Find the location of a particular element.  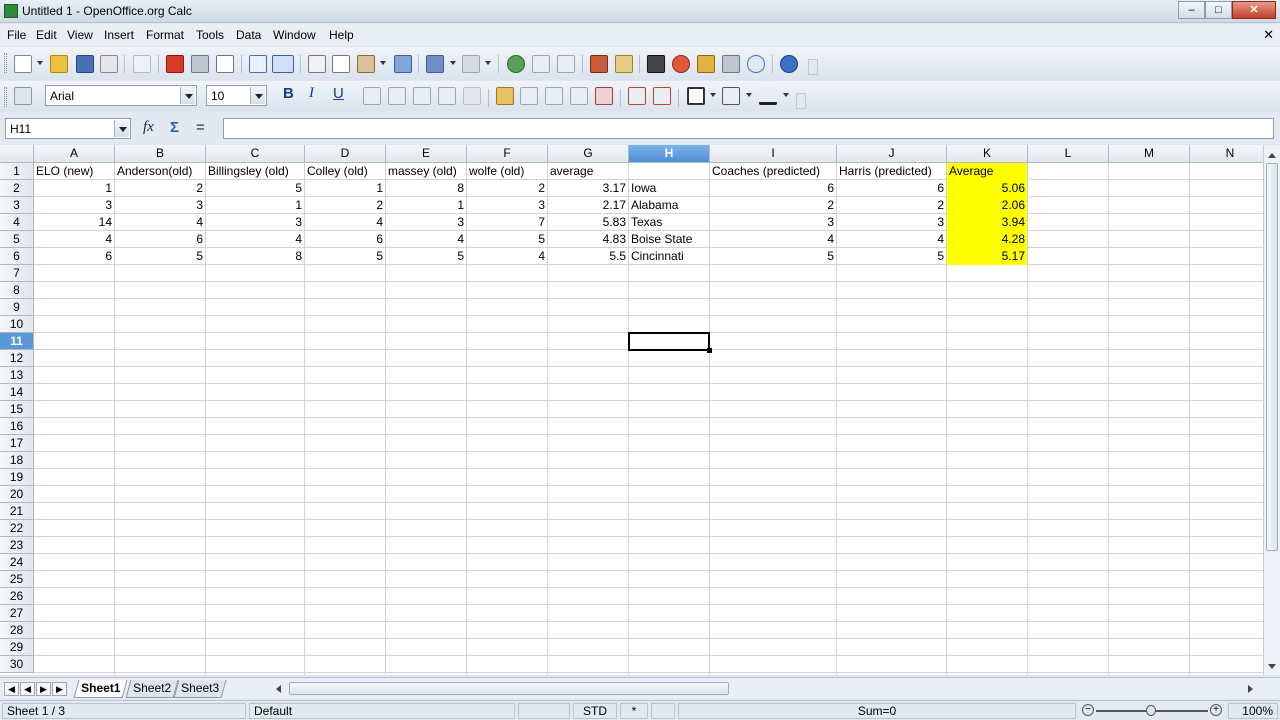

scroll-right-icon is located at coordinates (1250, 689).